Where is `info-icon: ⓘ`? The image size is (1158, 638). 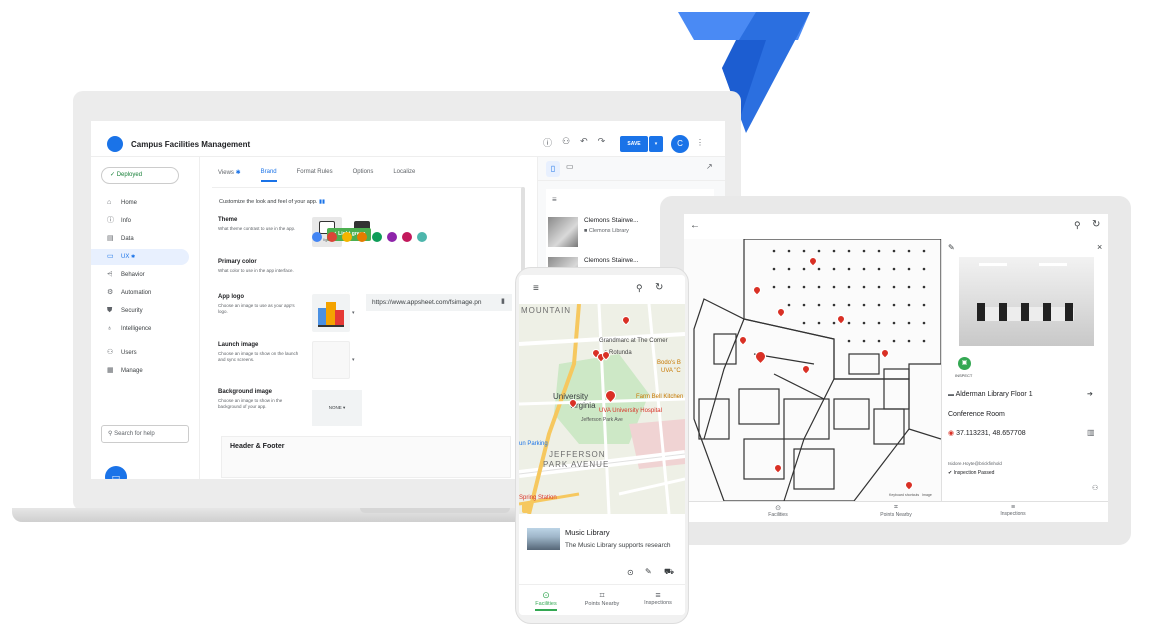
info-icon: ⓘ is located at coordinates (110, 220).